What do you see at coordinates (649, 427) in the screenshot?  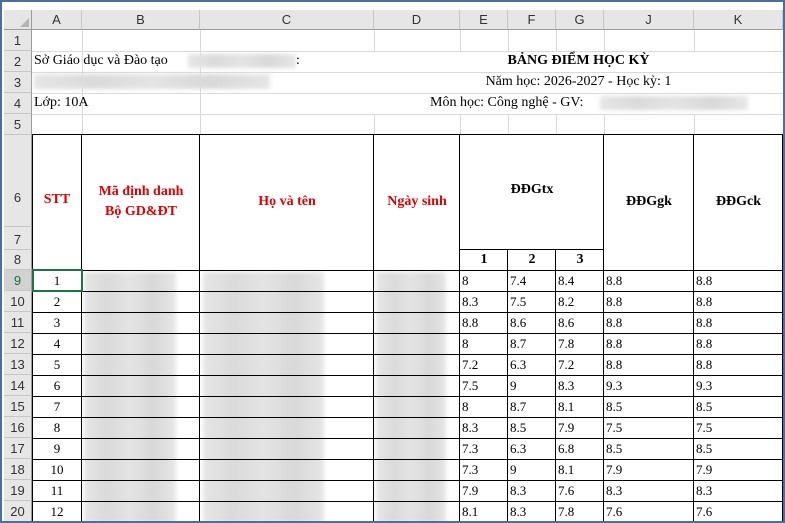 I see `cell-j: 7.5` at bounding box center [649, 427].